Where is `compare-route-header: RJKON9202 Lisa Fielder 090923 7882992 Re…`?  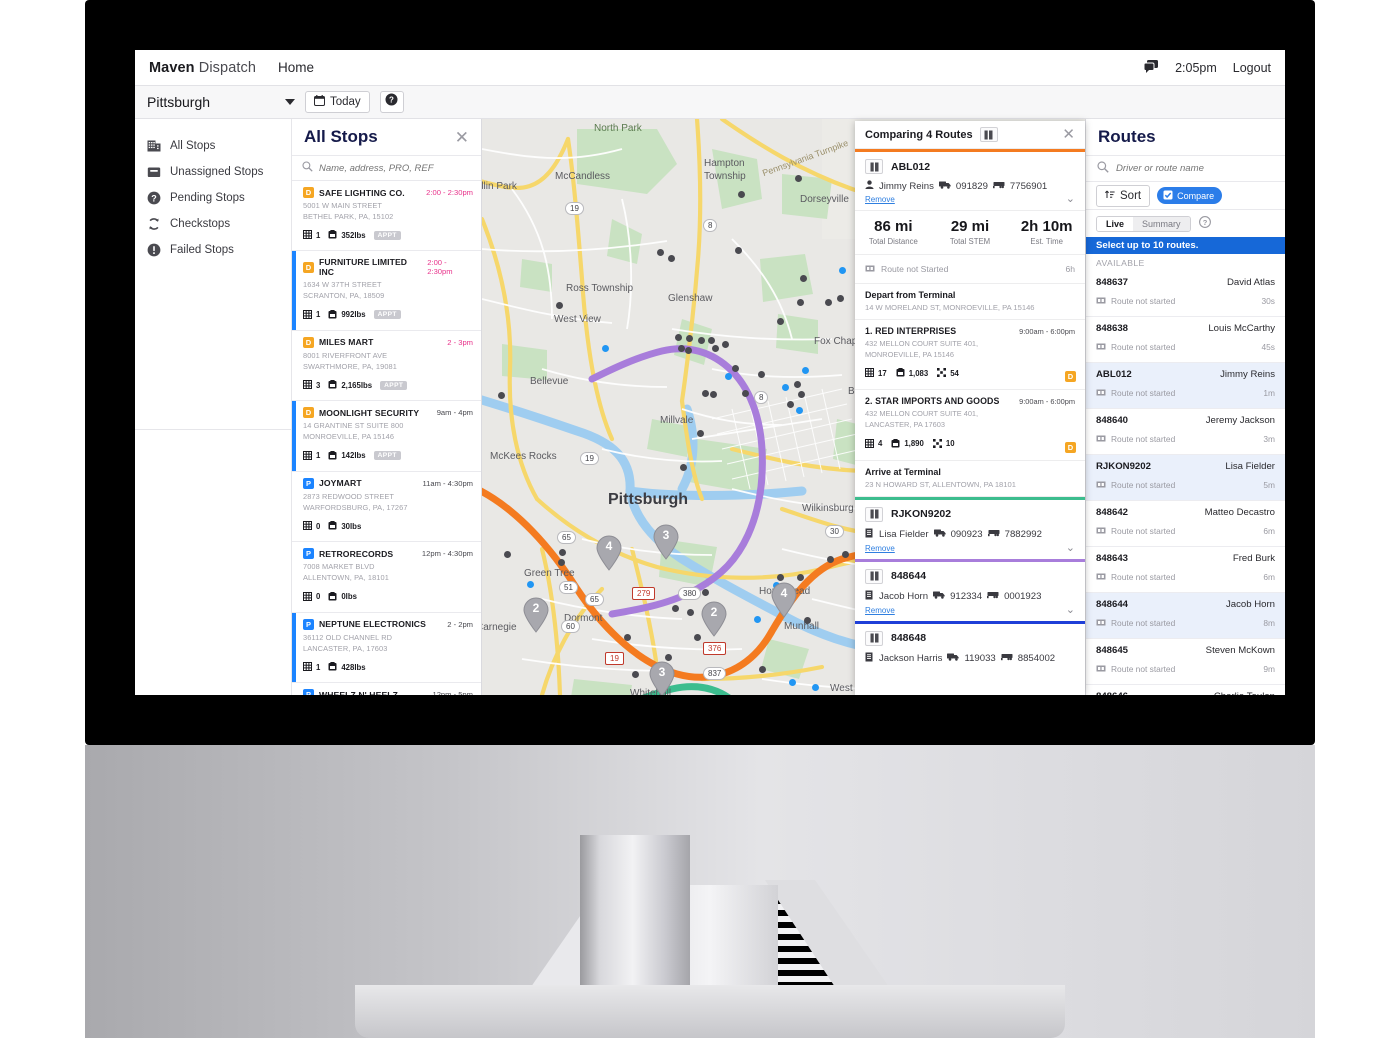 compare-route-header: RJKON9202 Lisa Fielder 090923 7882992 Re… is located at coordinates (970, 529).